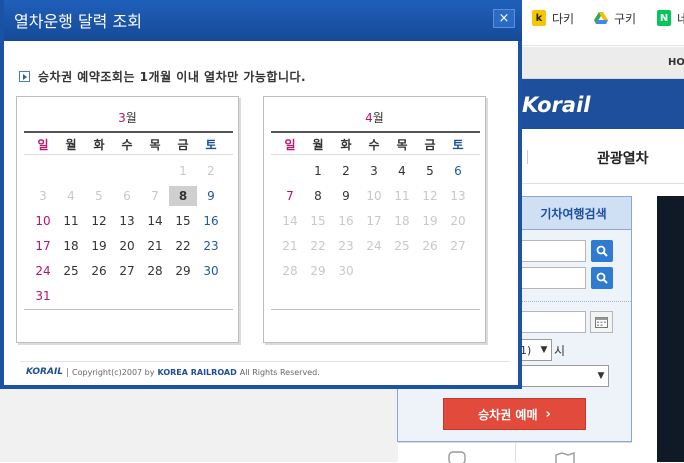 This screenshot has width=684, height=463. I want to click on calendar-day: 24, so click(43, 271).